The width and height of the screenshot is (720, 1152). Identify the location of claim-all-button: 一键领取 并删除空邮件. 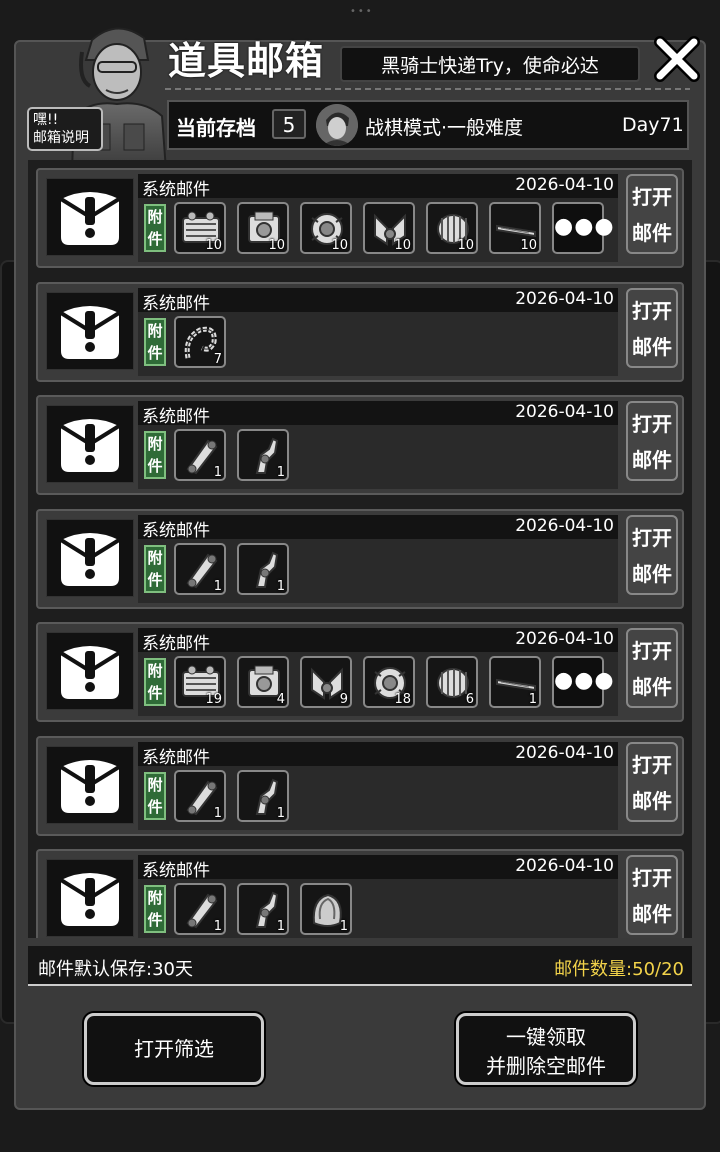
(546, 1049).